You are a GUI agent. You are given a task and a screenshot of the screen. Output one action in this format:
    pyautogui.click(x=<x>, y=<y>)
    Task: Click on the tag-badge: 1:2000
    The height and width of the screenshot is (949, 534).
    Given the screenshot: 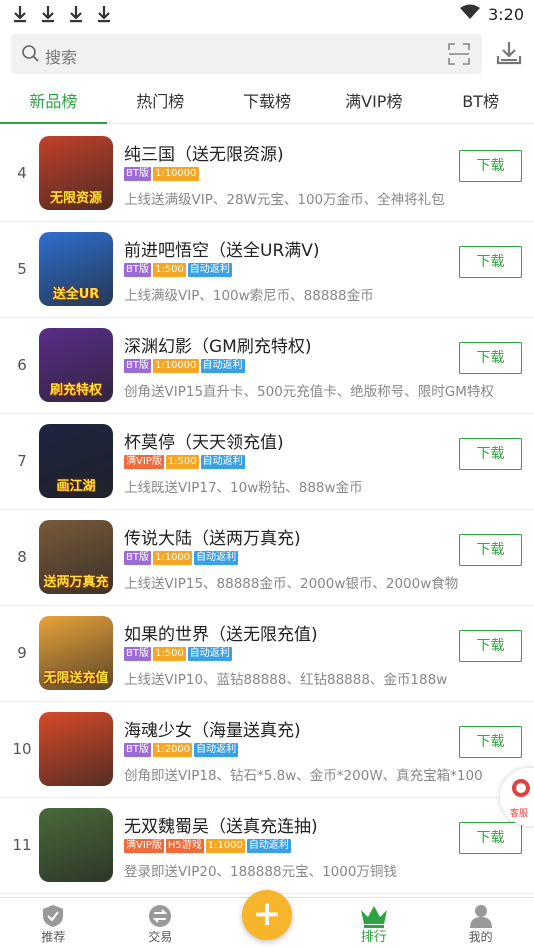 What is the action you would take?
    pyautogui.click(x=172, y=750)
    